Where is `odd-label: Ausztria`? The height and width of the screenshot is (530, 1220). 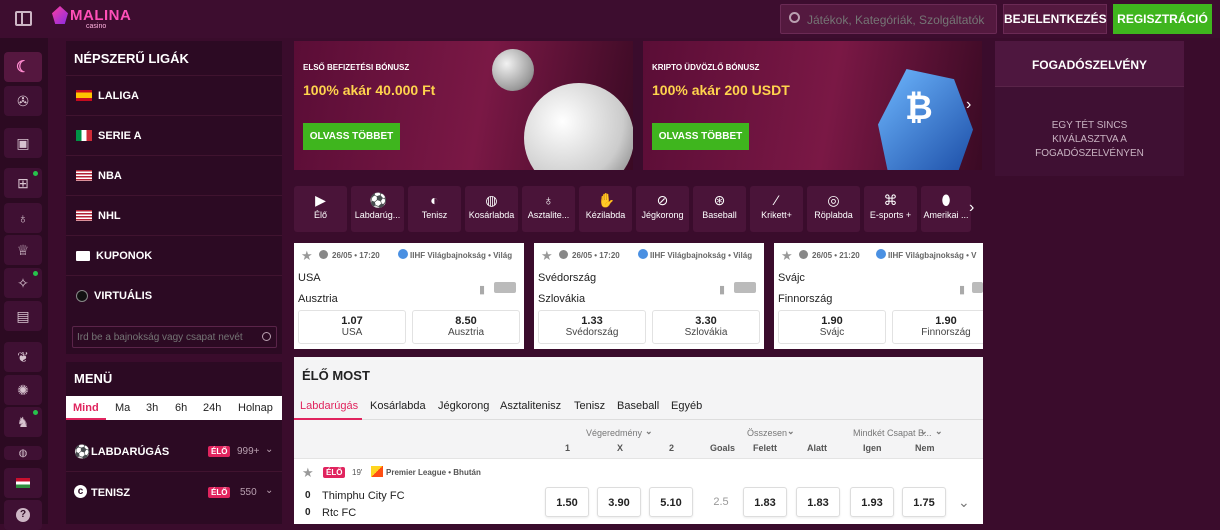 odd-label: Ausztria is located at coordinates (466, 332).